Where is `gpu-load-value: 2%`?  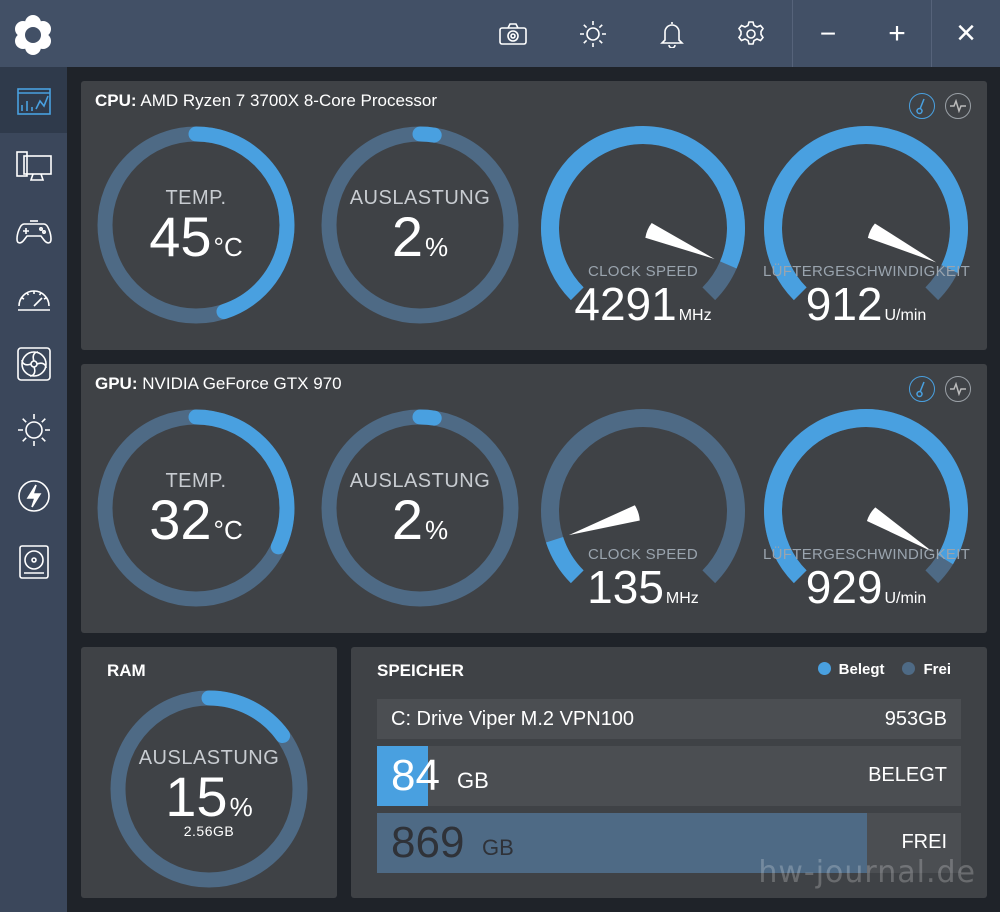
gpu-load-value: 2% is located at coordinates (420, 519).